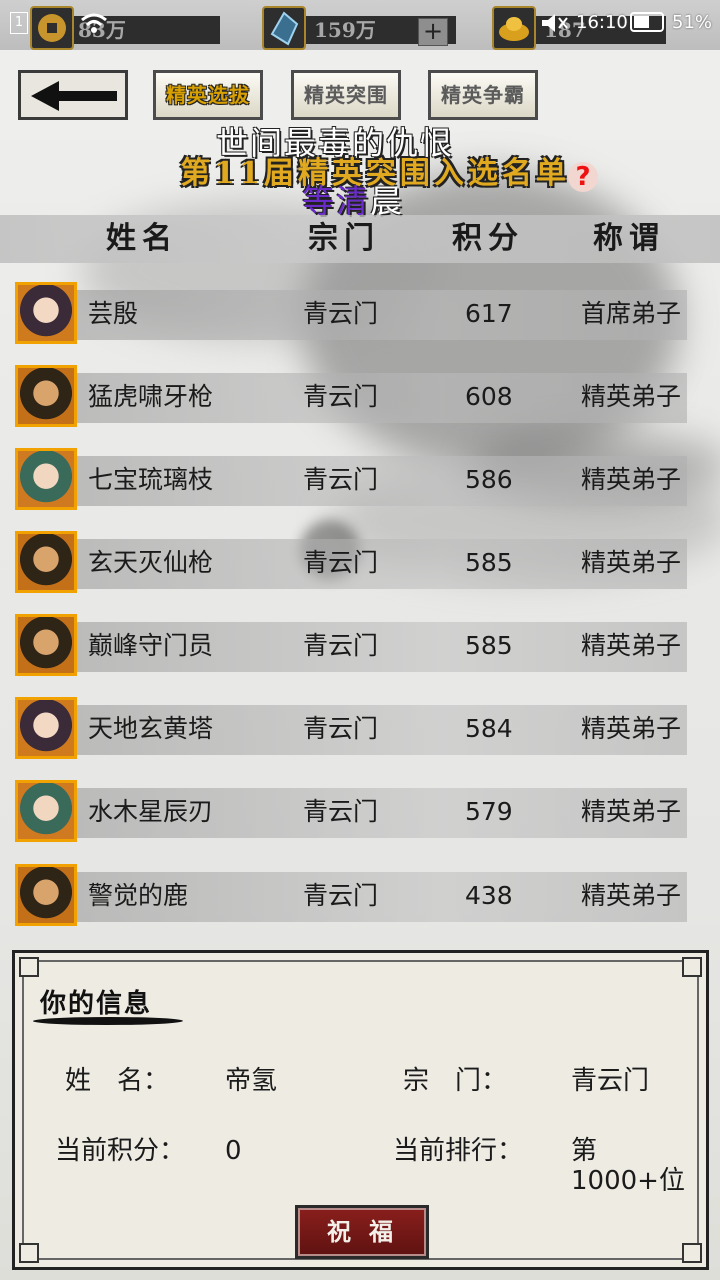 This screenshot has height=1280, width=720. I want to click on score-label: 当前积分：, so click(120, 1151).